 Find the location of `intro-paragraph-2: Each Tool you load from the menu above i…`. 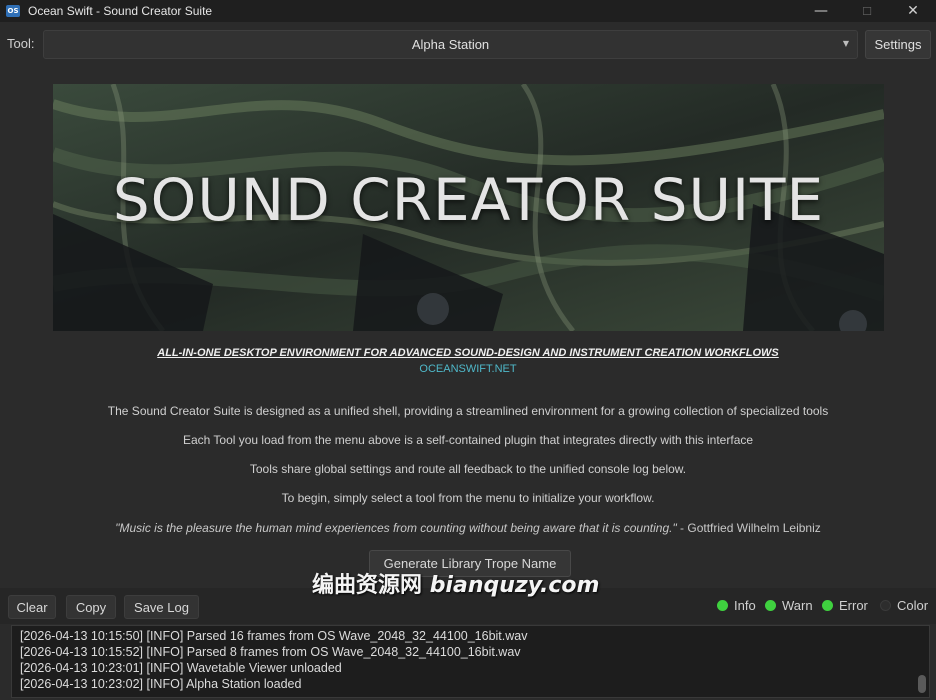

intro-paragraph-2: Each Tool you load from the menu above i… is located at coordinates (468, 440).